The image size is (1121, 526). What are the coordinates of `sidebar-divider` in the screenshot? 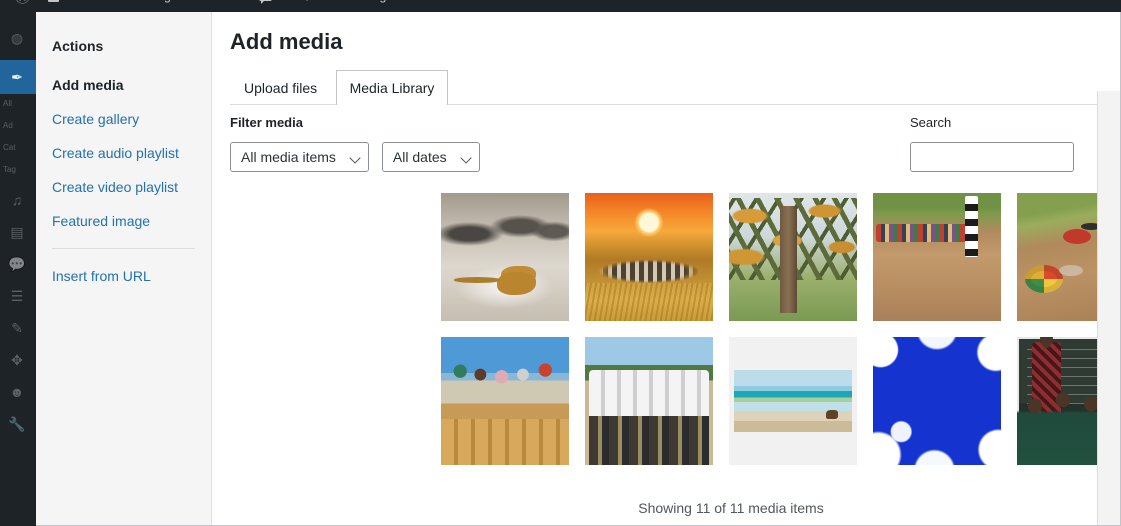 It's located at (123, 248).